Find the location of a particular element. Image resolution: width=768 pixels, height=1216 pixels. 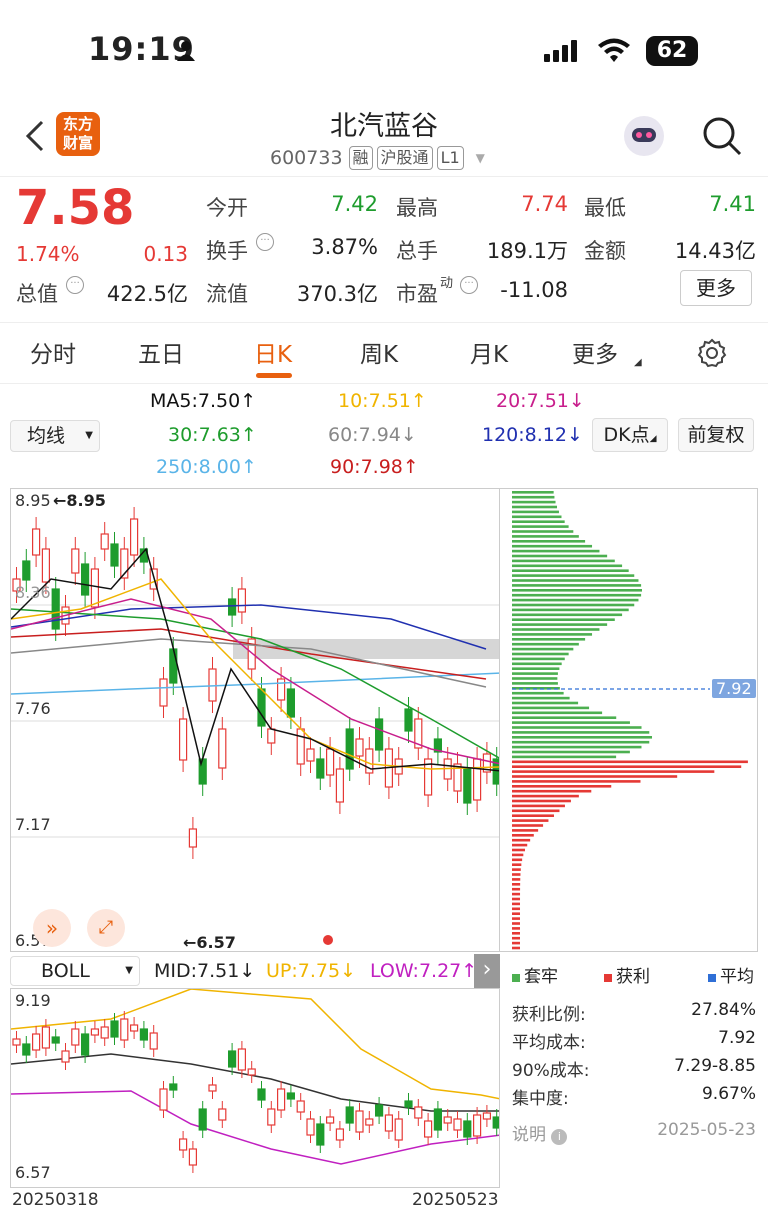

tab-monthly-k: 月K is located at coordinates (489, 352).